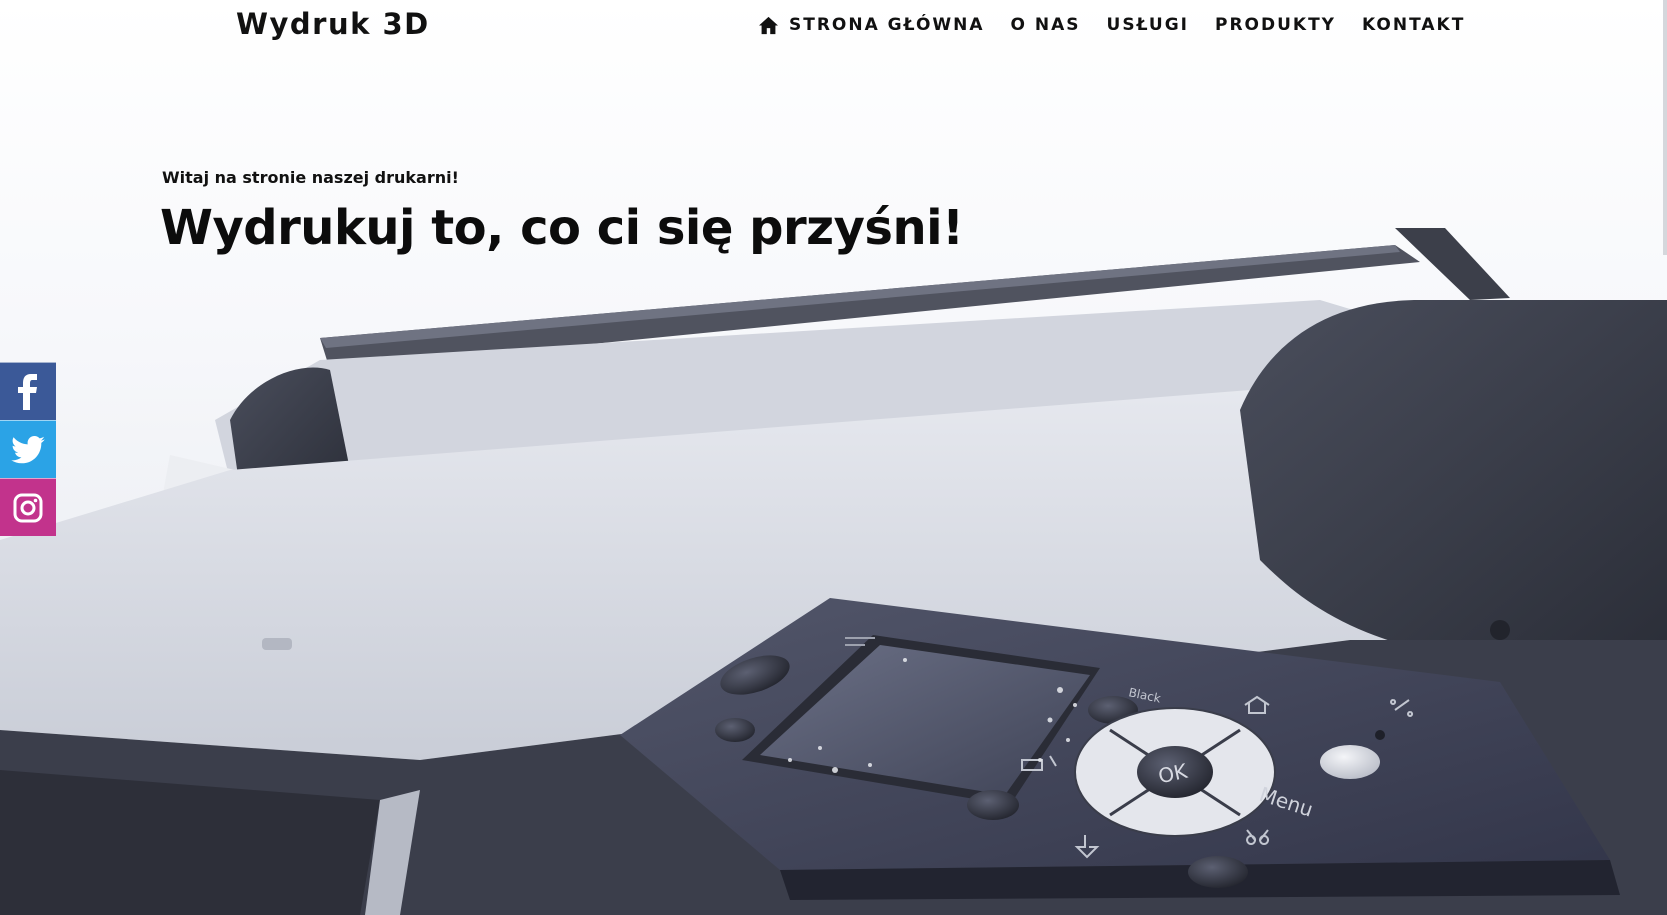  I want to click on nav-item-services: USŁUGI, so click(1148, 25).